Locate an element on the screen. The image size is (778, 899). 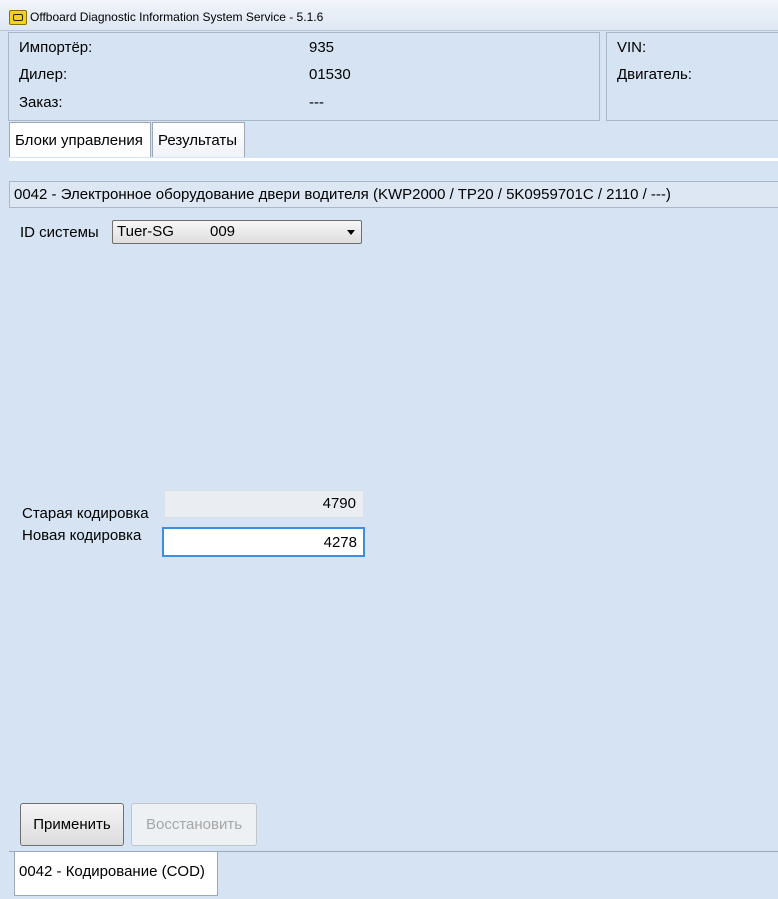
new-coding-label: Новая кодировка is located at coordinates (82, 535).